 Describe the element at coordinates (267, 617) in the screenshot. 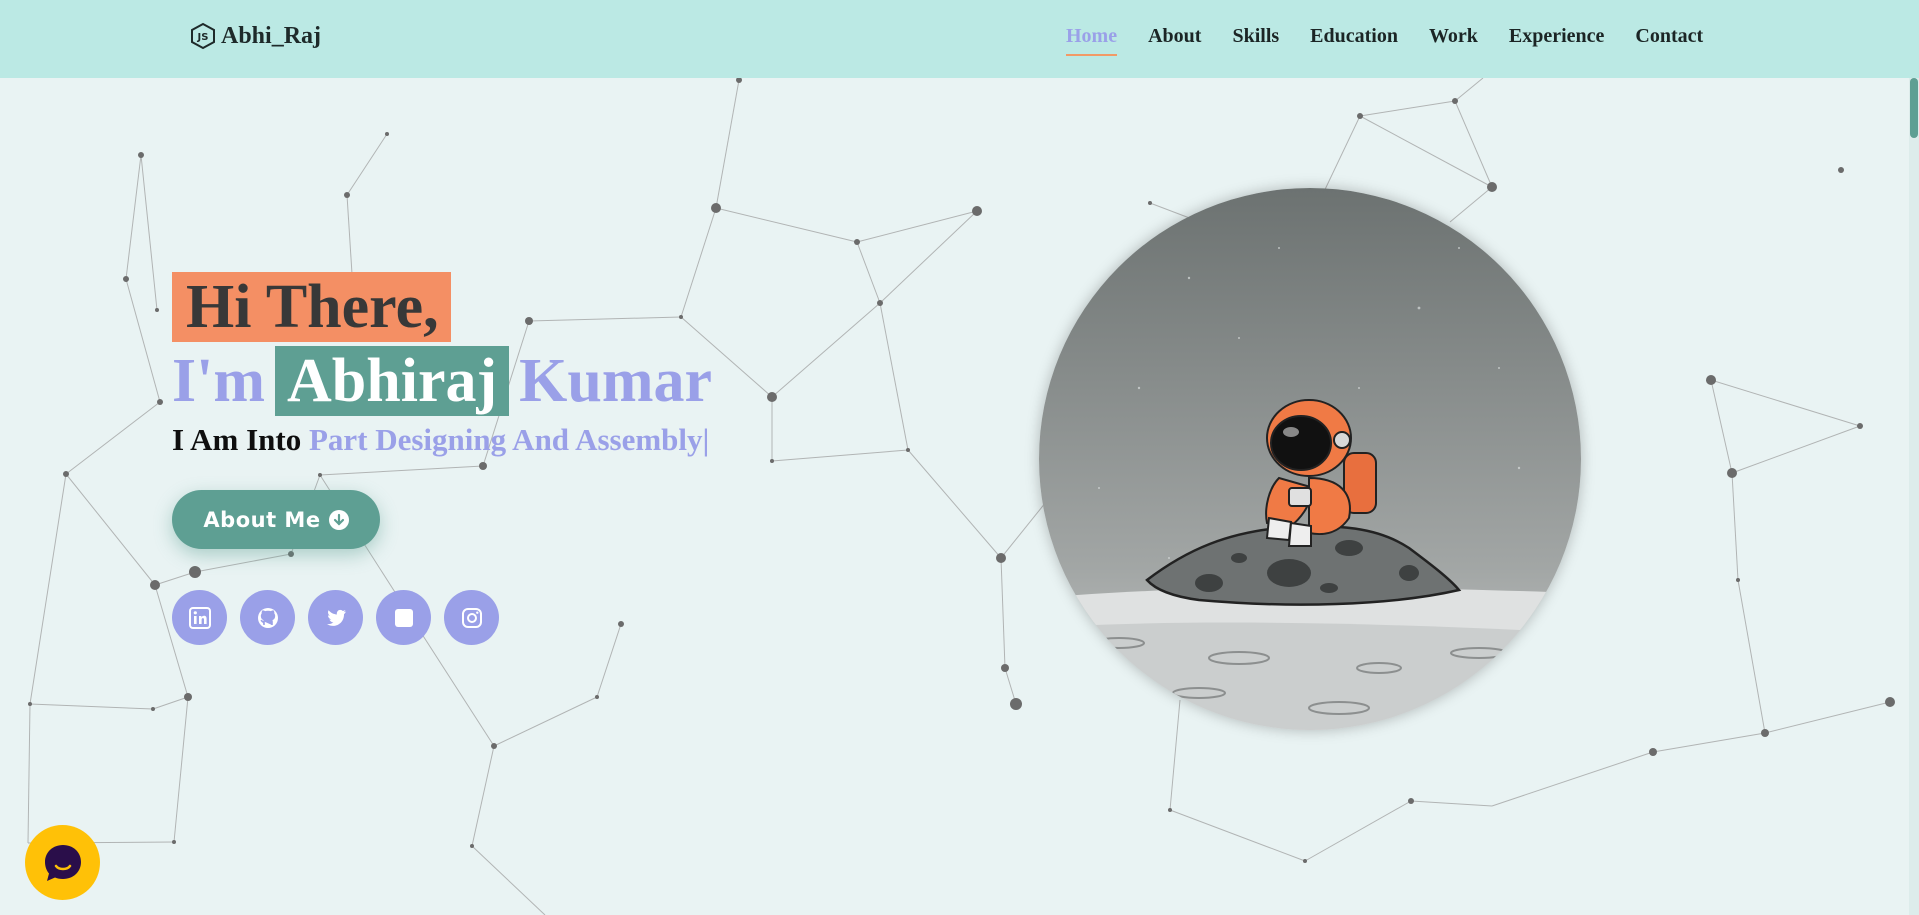

I see `github-icon` at that location.